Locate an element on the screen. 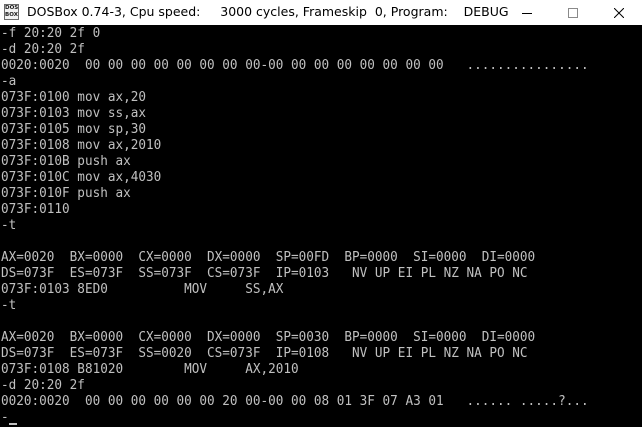 Image resolution: width=642 pixels, height=427 pixels. console-line: 073F:0100 mov ax,20 is located at coordinates (74, 97).